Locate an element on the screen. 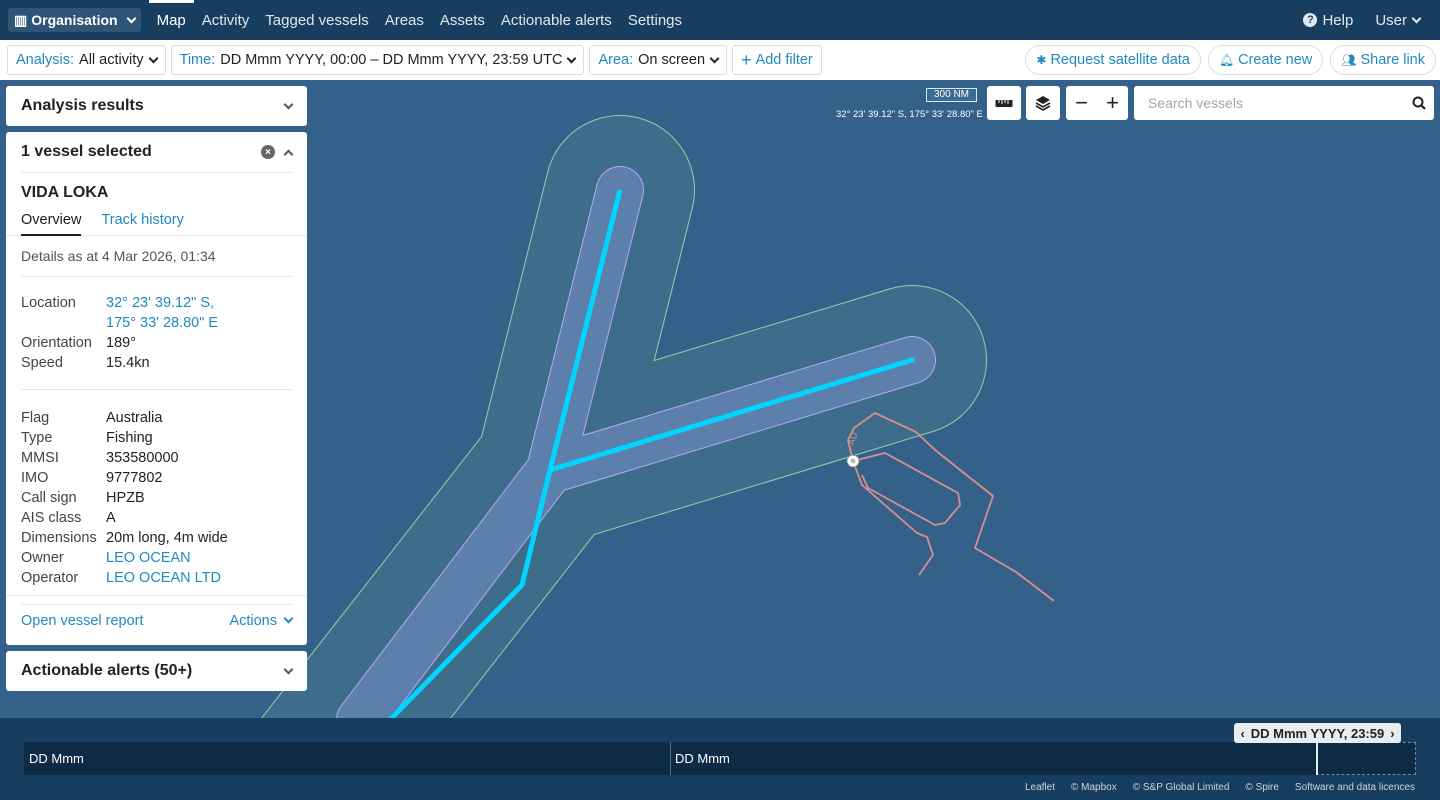 This screenshot has width=1440, height=800. location-lon: 175° 33' 28.80" E is located at coordinates (162, 323).